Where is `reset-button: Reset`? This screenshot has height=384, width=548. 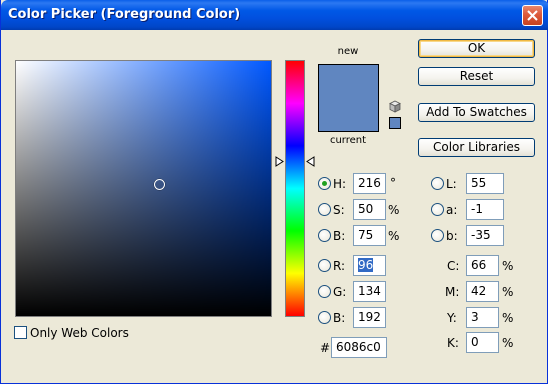
reset-button: Reset is located at coordinates (476, 76).